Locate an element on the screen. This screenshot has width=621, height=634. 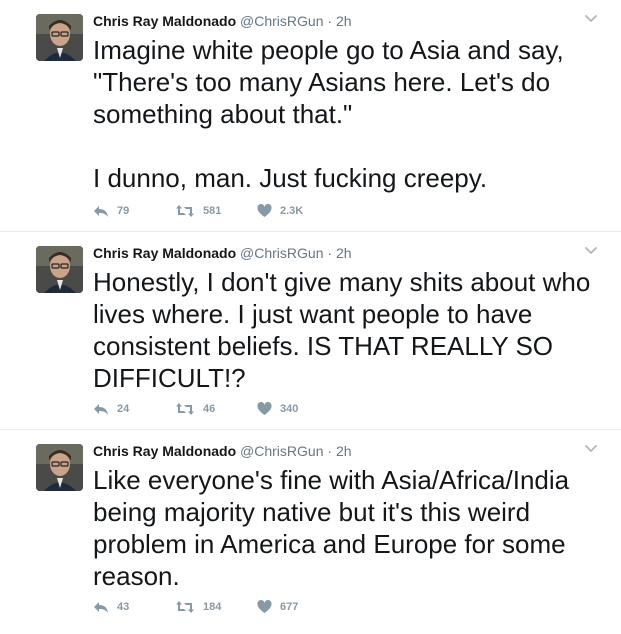
retweet-count: 184 is located at coordinates (212, 607).